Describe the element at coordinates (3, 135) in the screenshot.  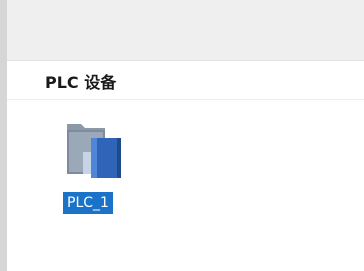
I see `left-panel-edge` at that location.